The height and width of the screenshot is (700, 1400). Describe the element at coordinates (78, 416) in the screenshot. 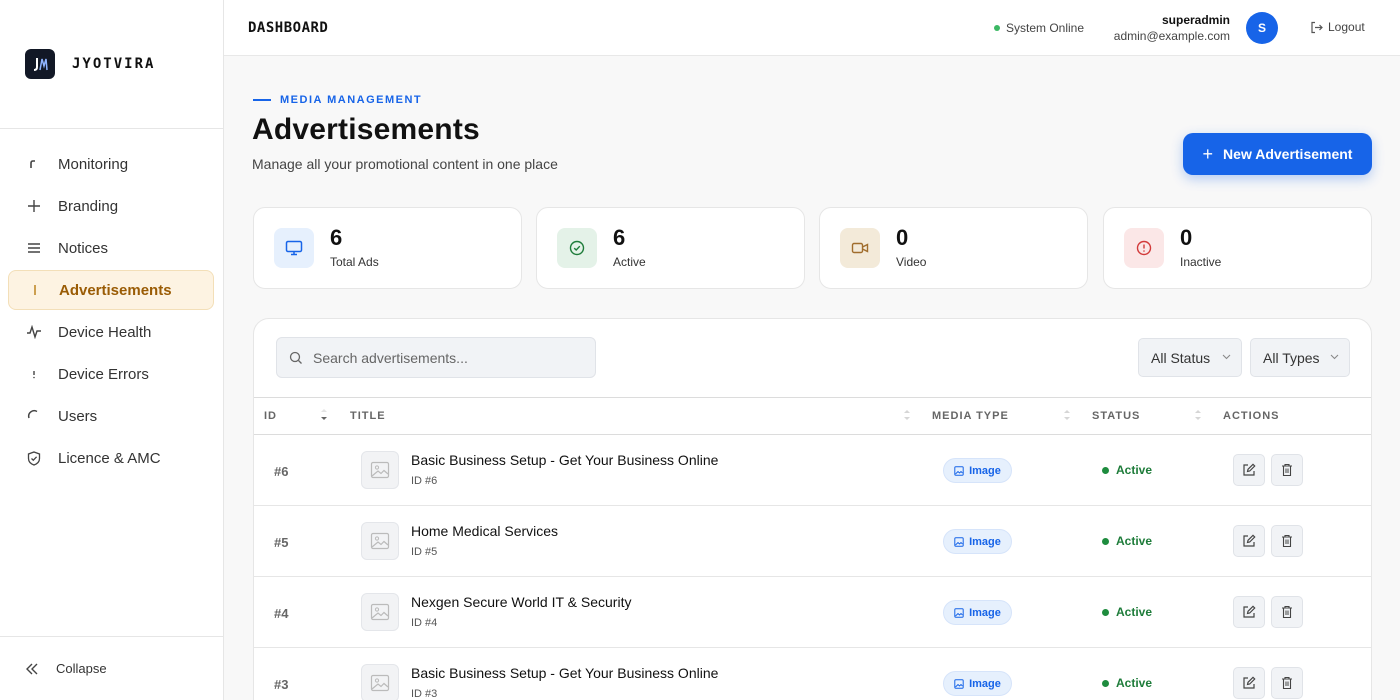

I see `sidebar-item-label: Users` at that location.